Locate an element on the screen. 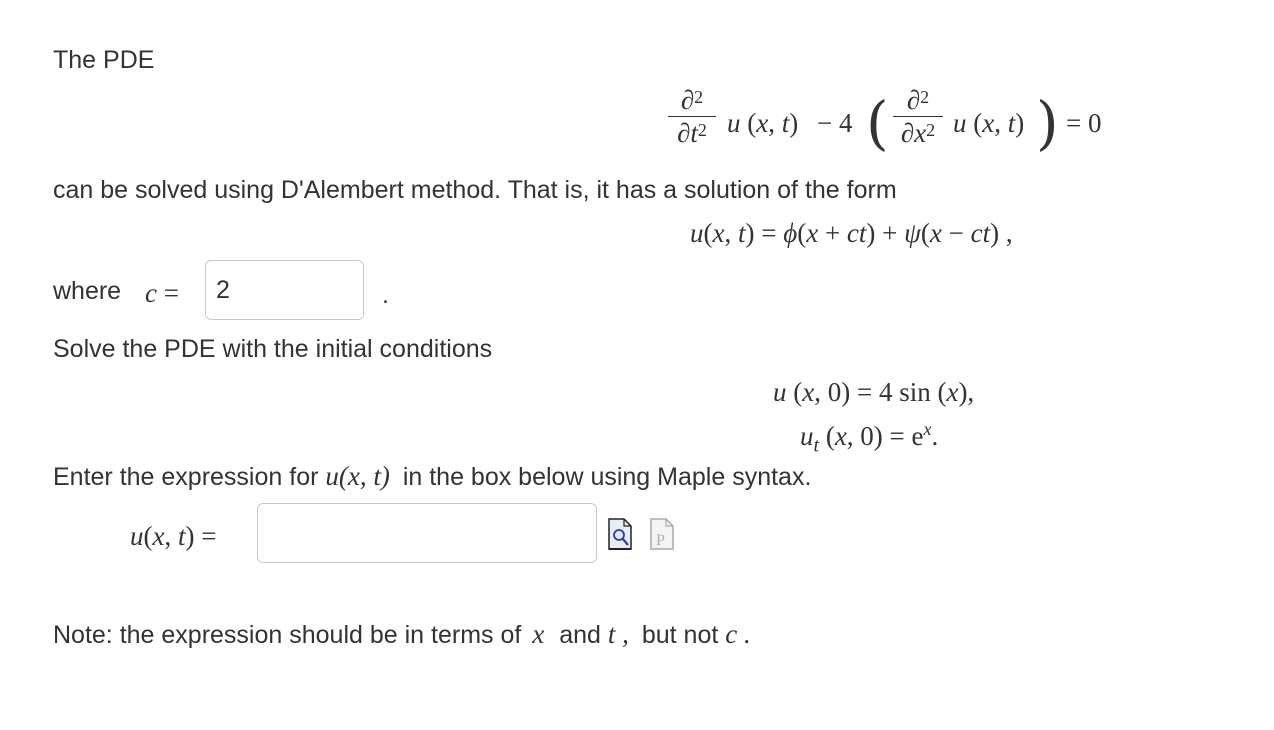 This screenshot has height=730, width=1274. pde-partial-num-t: ∂2 is located at coordinates (692, 100).